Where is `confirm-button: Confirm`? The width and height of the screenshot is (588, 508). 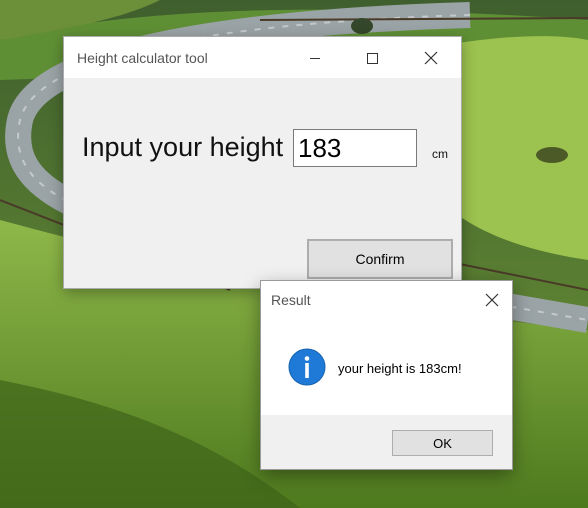
confirm-button: Confirm is located at coordinates (380, 259).